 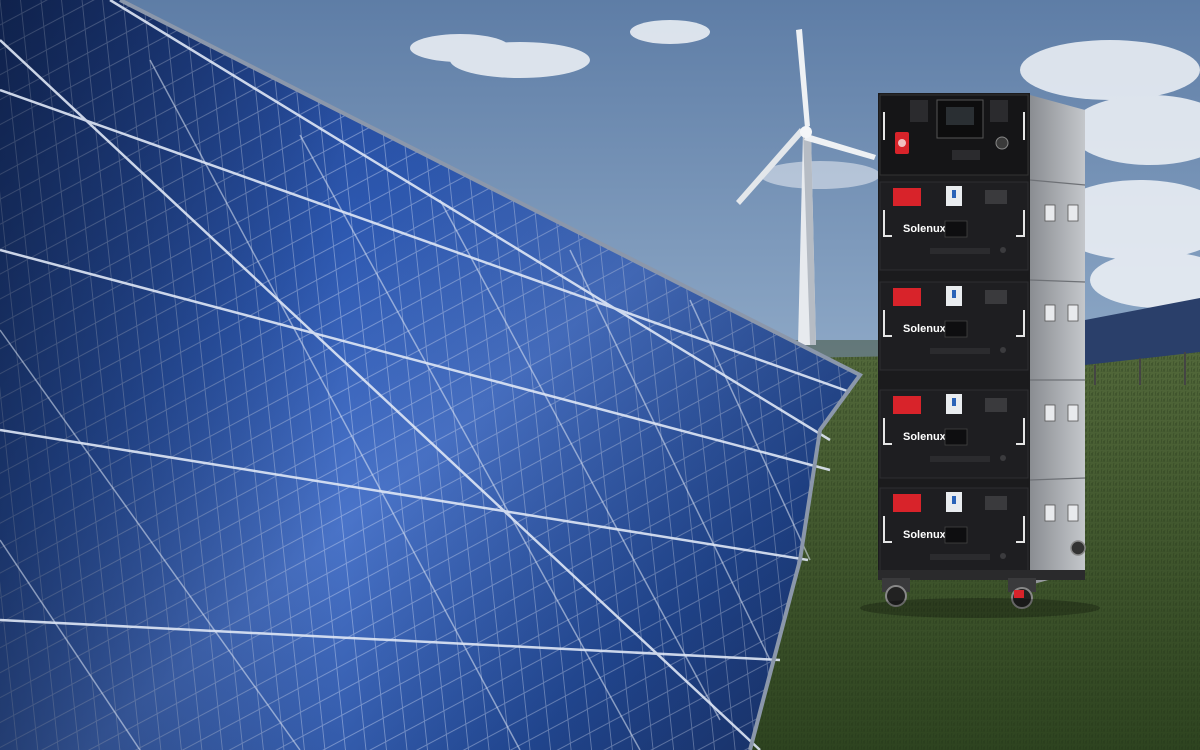 What do you see at coordinates (954, 135) in the screenshot?
I see `control-unit` at bounding box center [954, 135].